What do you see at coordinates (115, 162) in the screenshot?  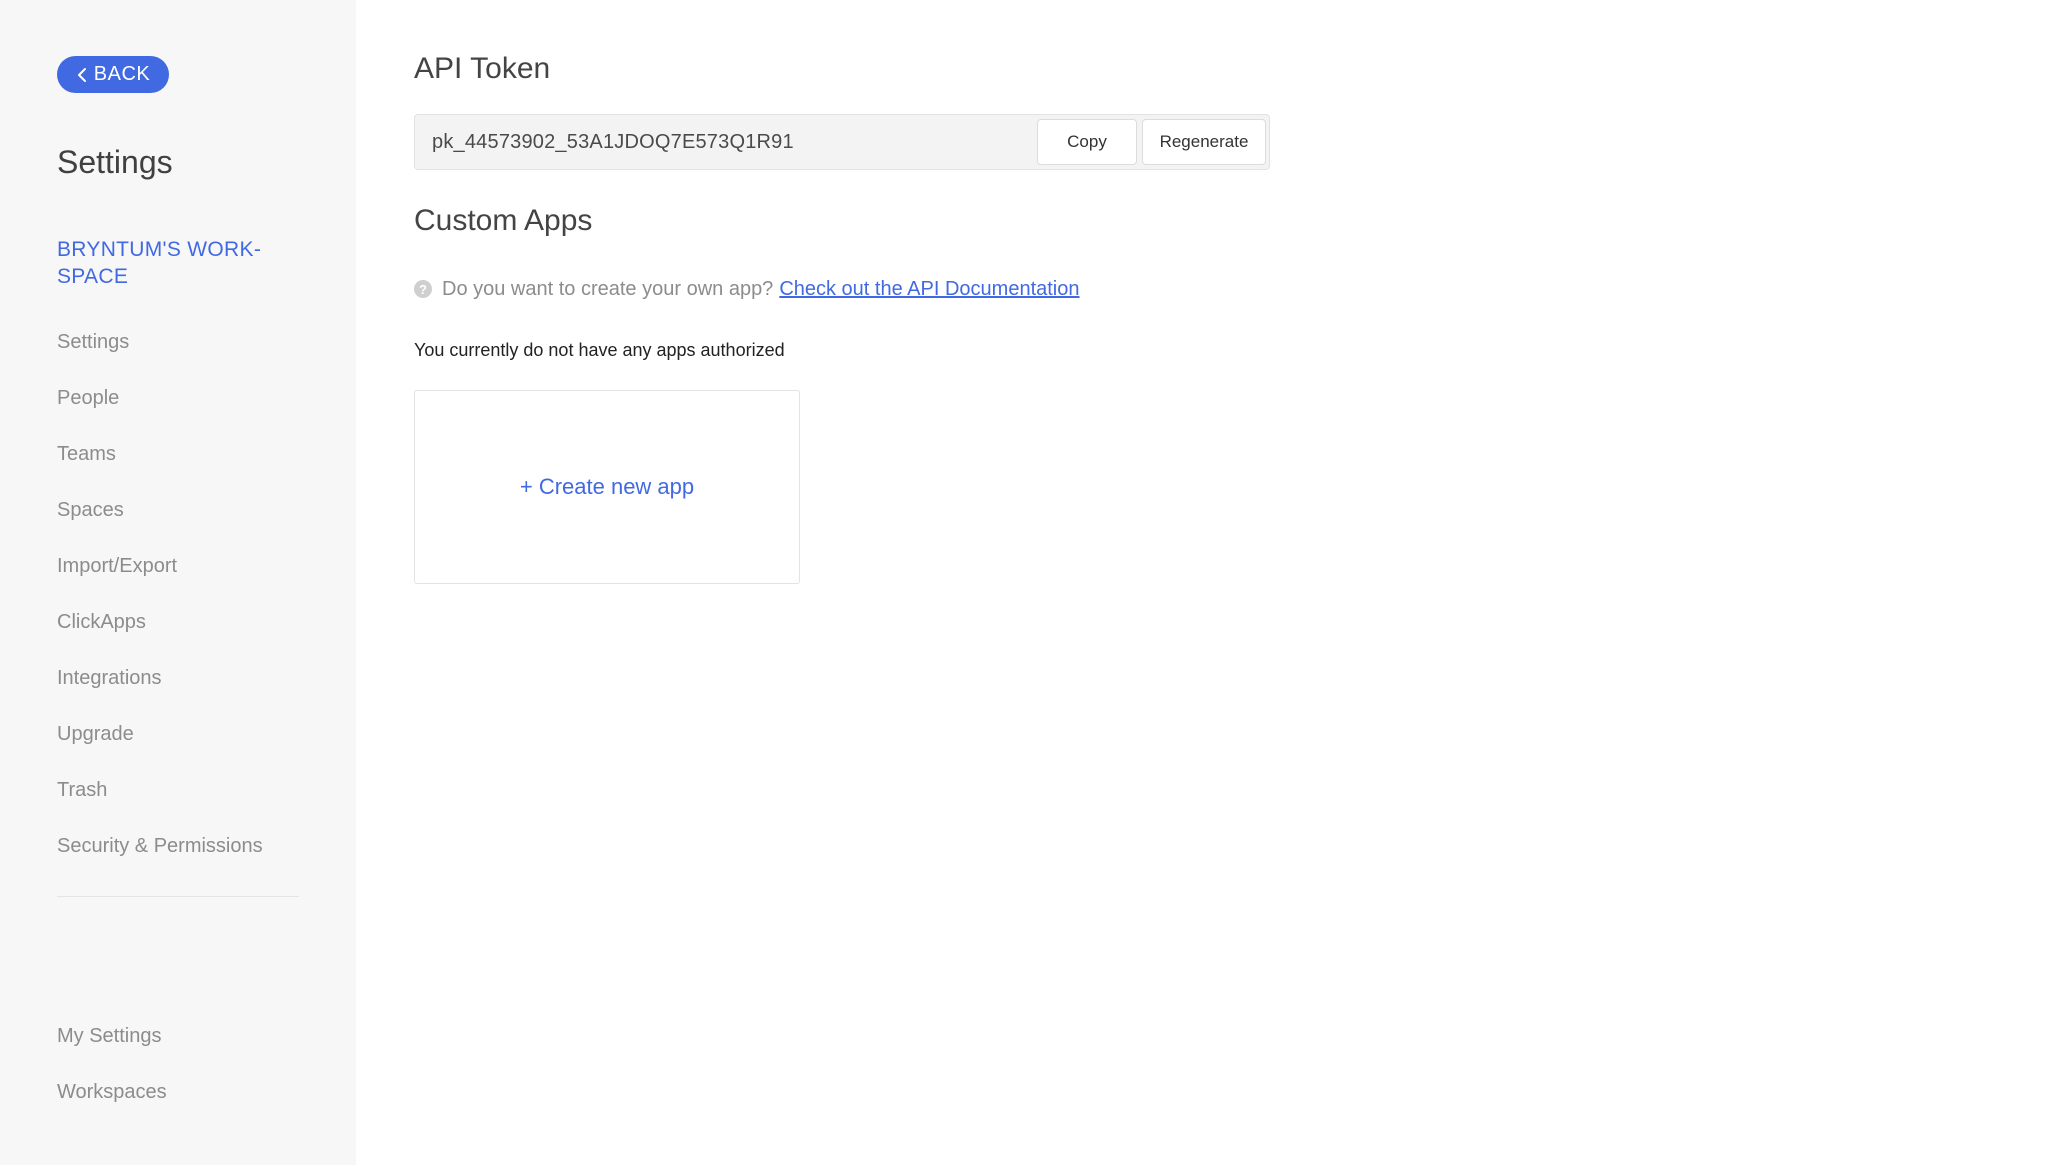 I see `sidebar-title: Settings` at bounding box center [115, 162].